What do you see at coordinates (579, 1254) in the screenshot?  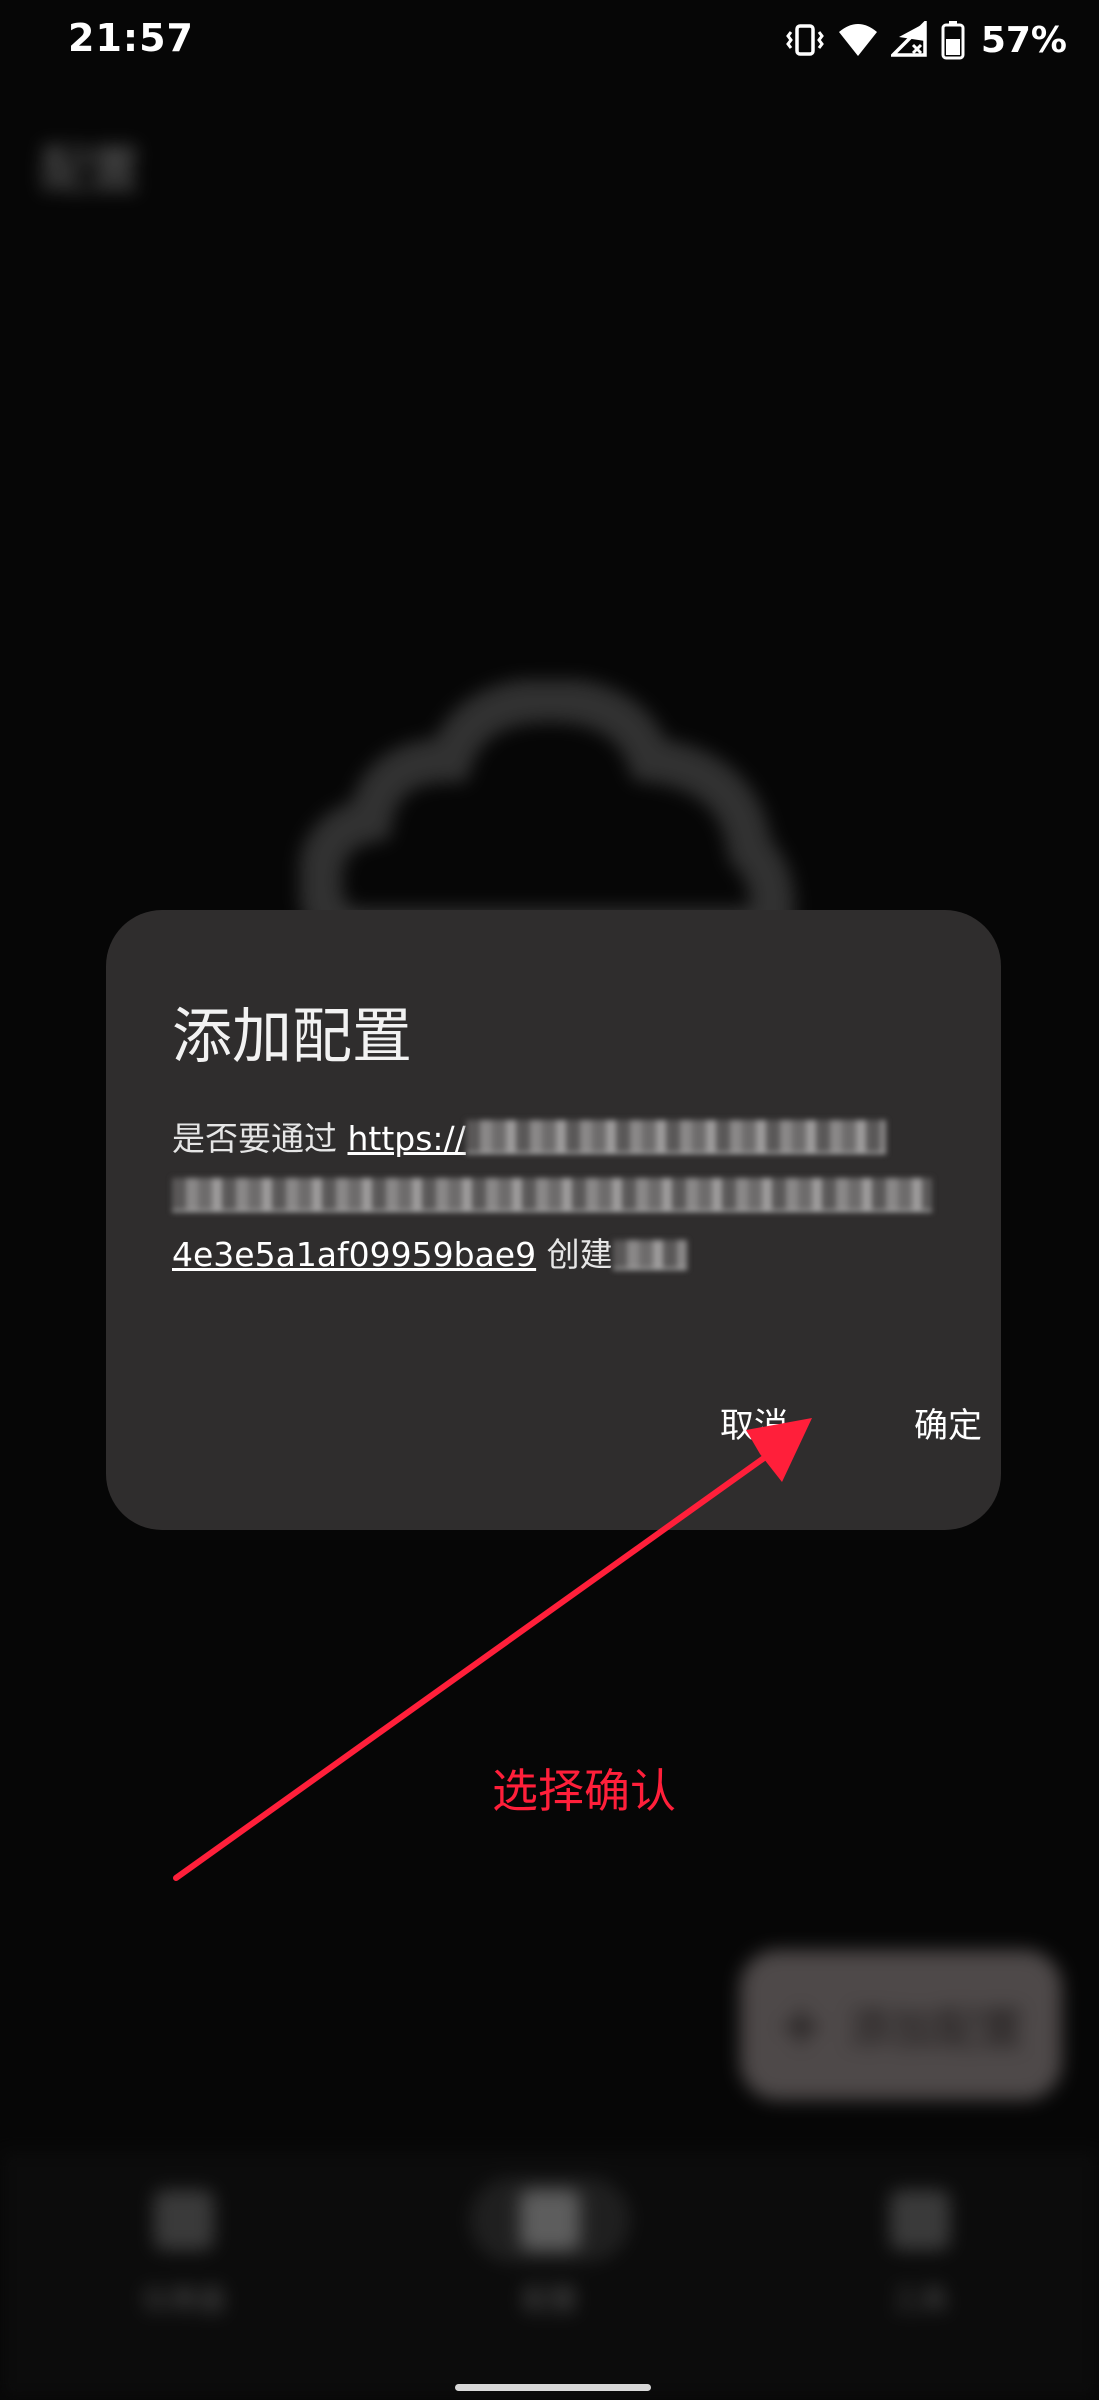 I see `message-suffix: 创建` at bounding box center [579, 1254].